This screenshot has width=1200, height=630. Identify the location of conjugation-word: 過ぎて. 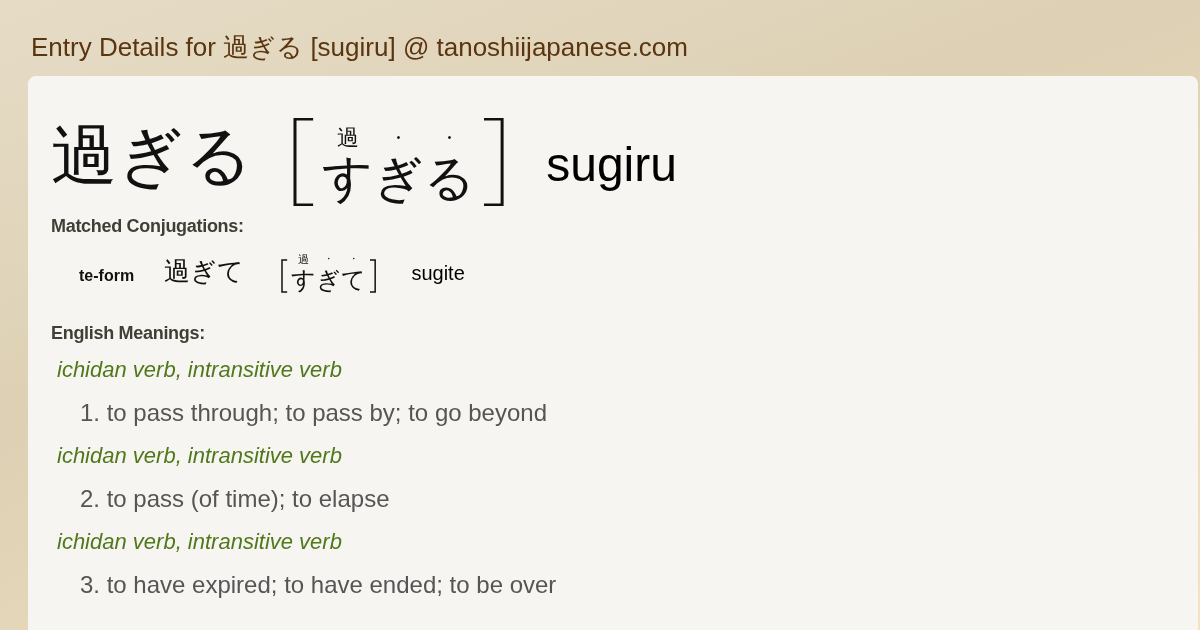
(204, 271).